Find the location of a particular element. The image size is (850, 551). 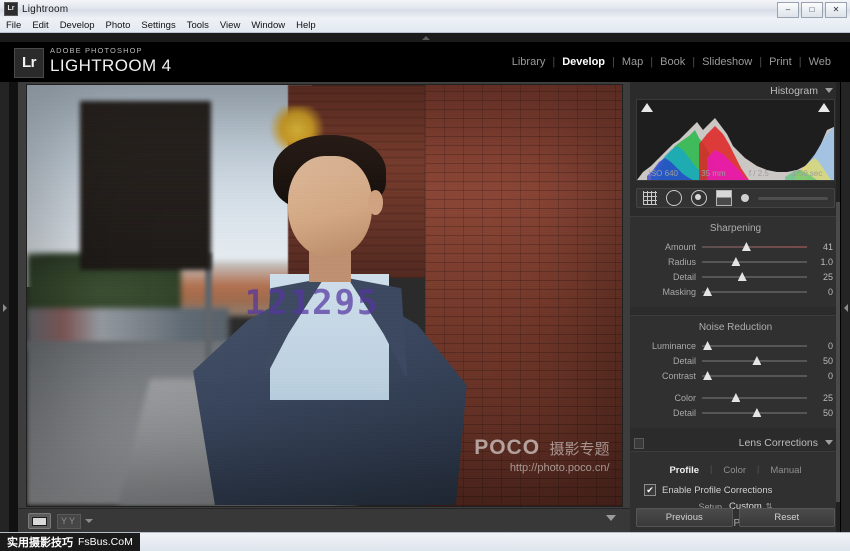

loupe-view-icon is located at coordinates (39, 521).